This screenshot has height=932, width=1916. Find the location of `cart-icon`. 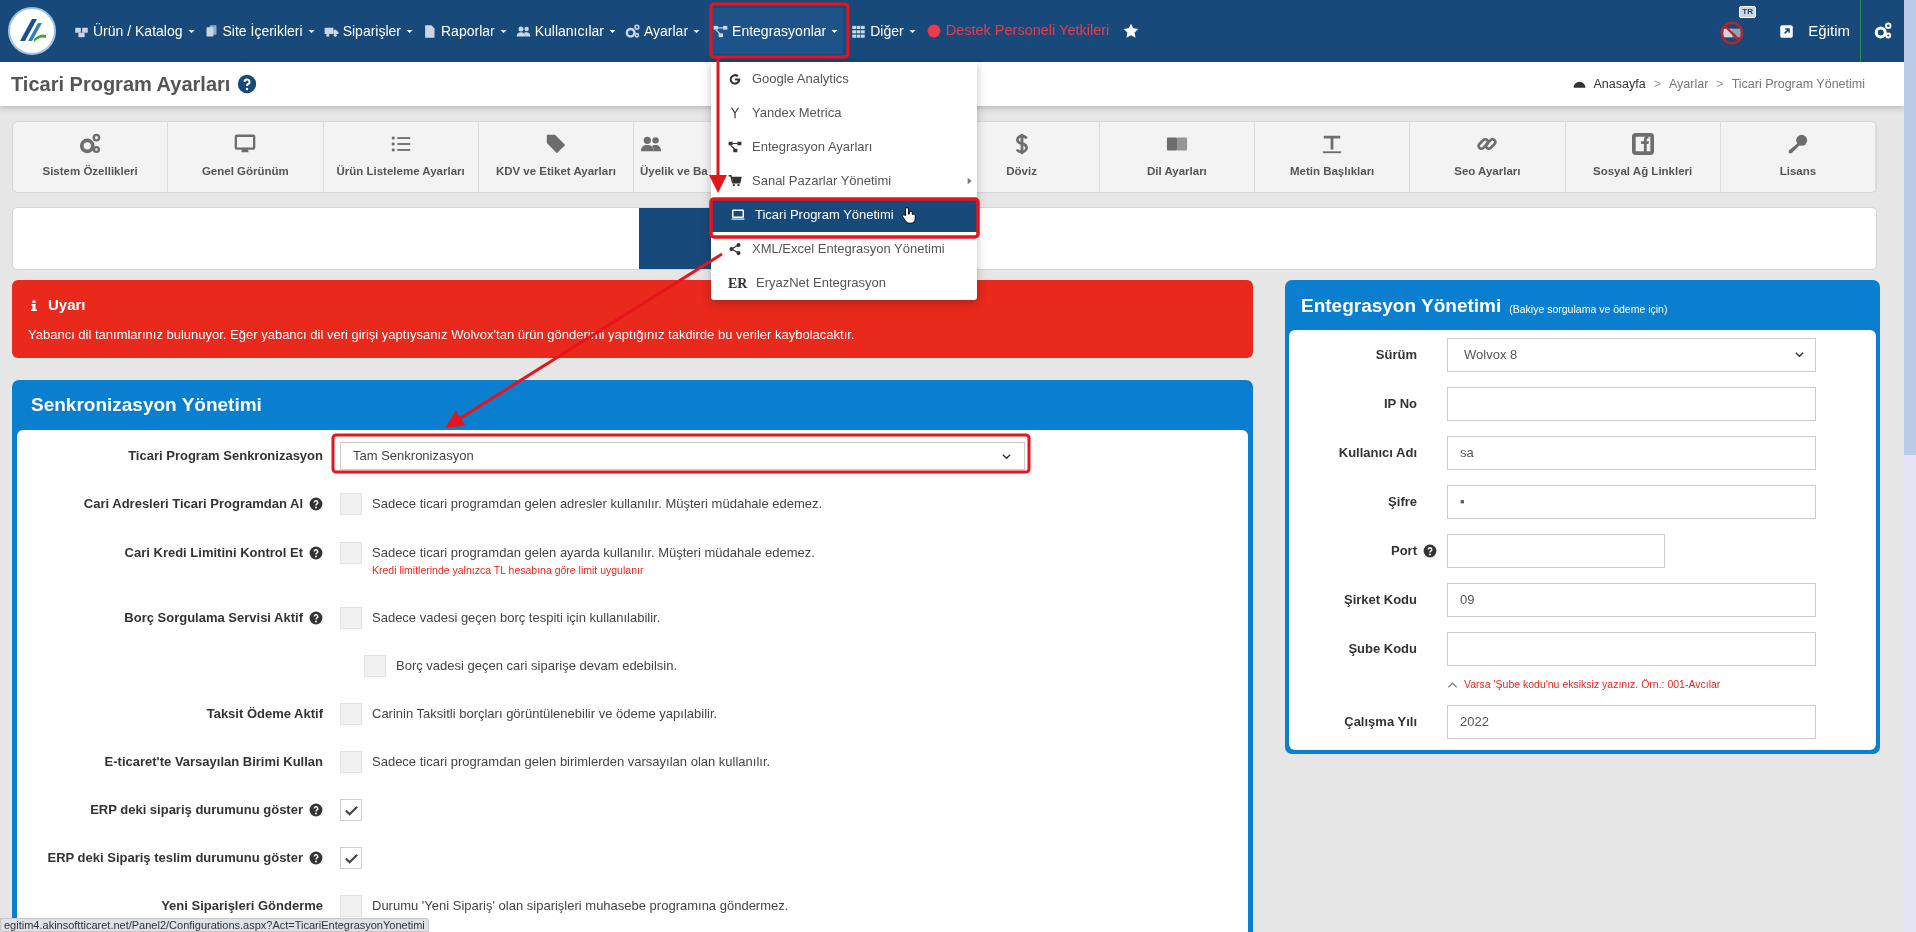

cart-icon is located at coordinates (735, 181).